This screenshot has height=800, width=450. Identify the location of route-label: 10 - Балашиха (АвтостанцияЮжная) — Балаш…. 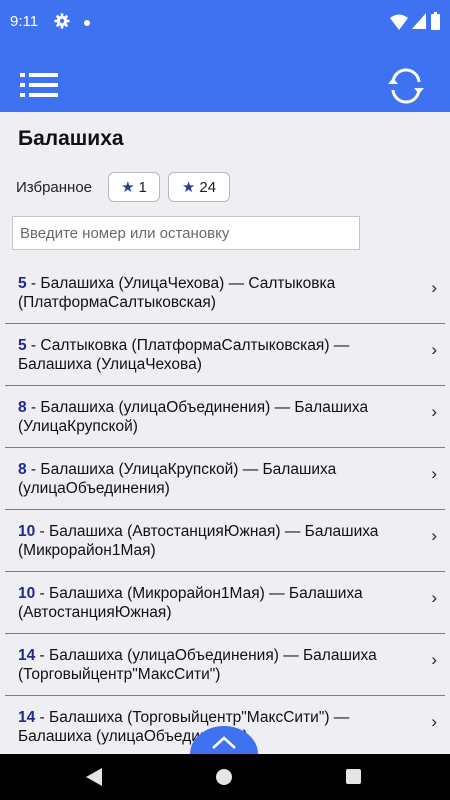
(213, 541).